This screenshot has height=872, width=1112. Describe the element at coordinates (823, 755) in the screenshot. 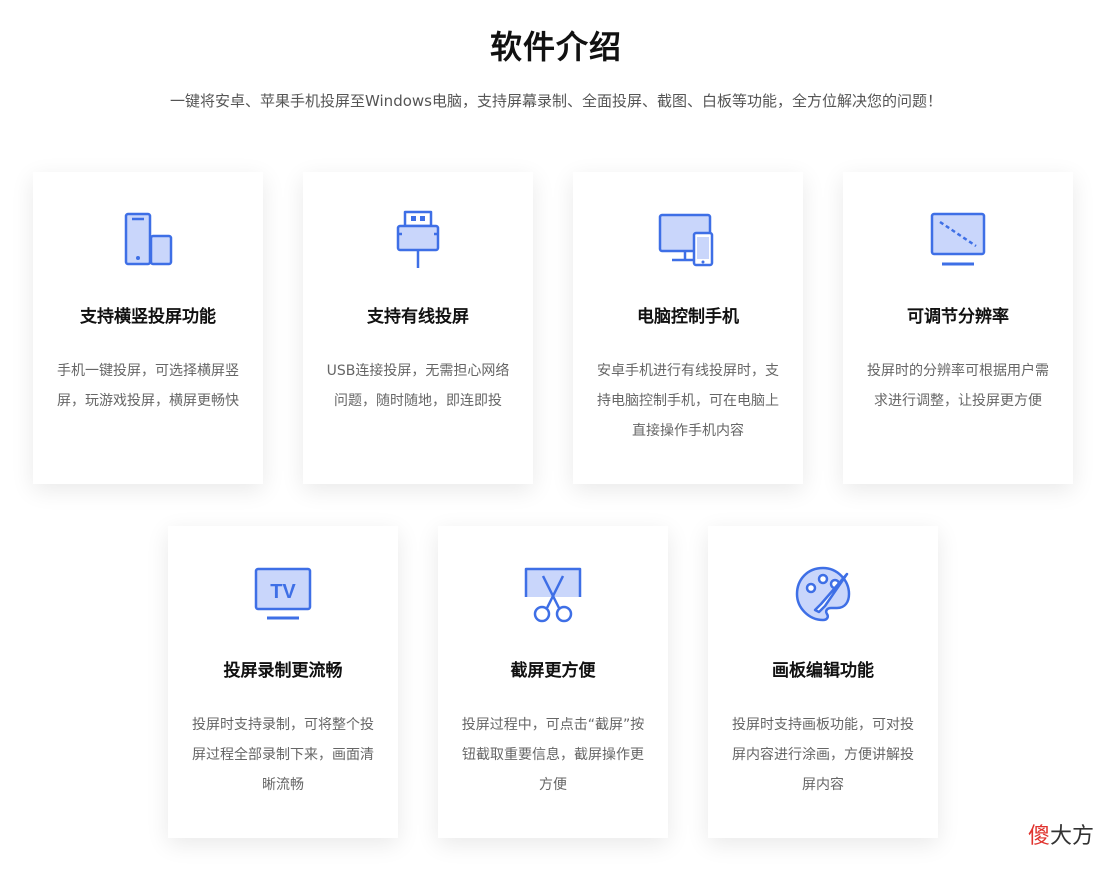

I see `card-description: 投屏时支持画板功能，可对投屏内容进行涂画，方便讲解投屏内容` at that location.